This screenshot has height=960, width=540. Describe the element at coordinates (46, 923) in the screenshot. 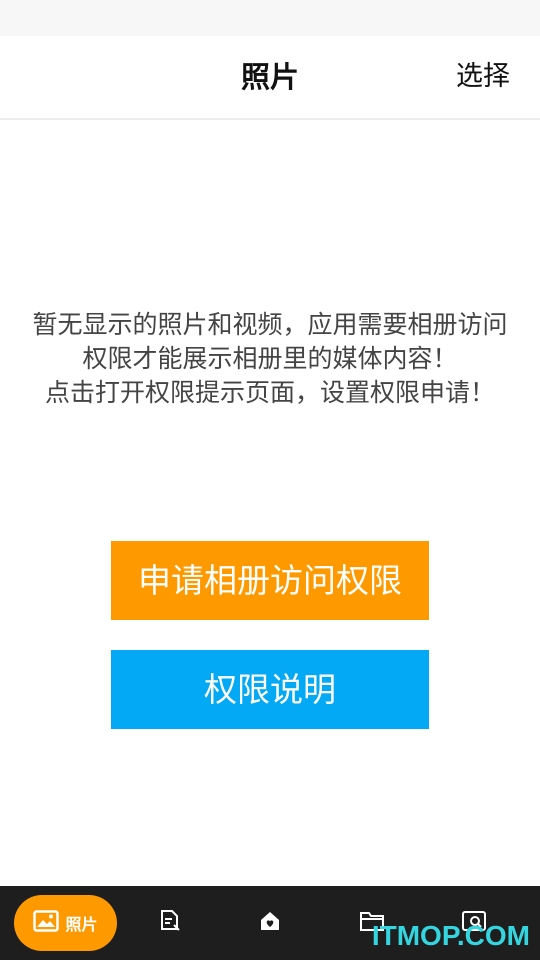

I see `image-icon` at that location.